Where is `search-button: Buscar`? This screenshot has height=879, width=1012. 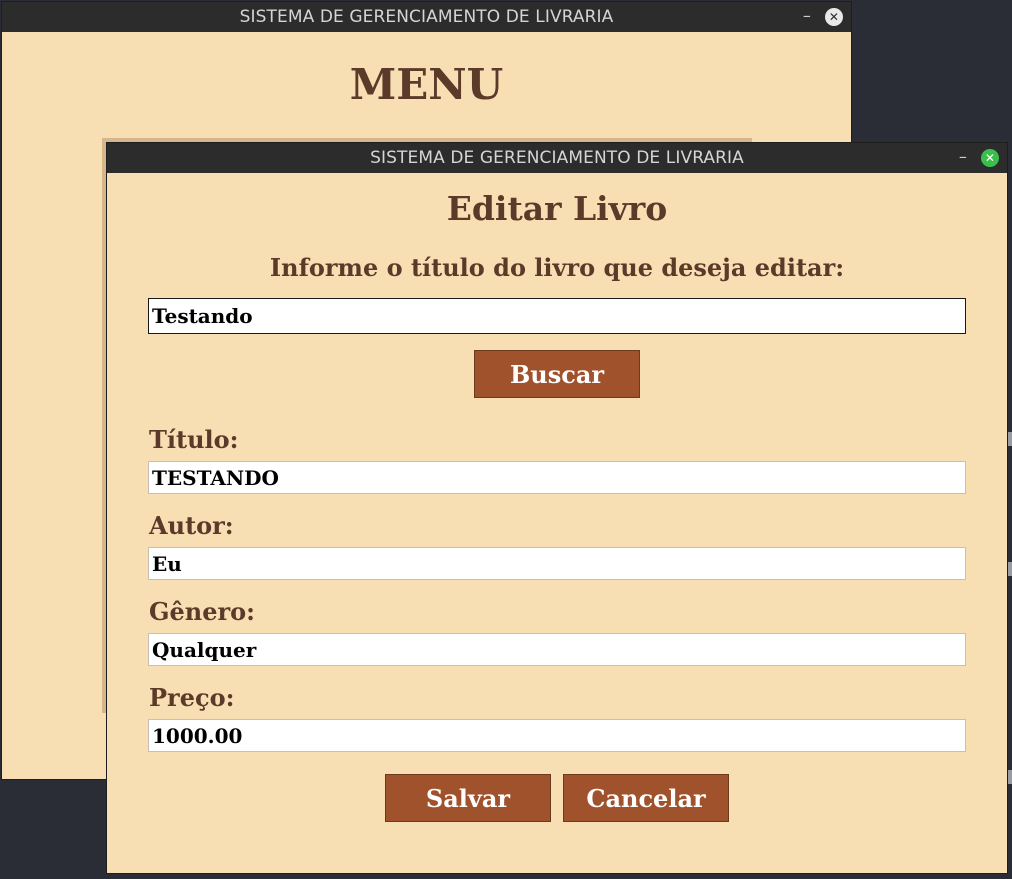 search-button: Buscar is located at coordinates (557, 374).